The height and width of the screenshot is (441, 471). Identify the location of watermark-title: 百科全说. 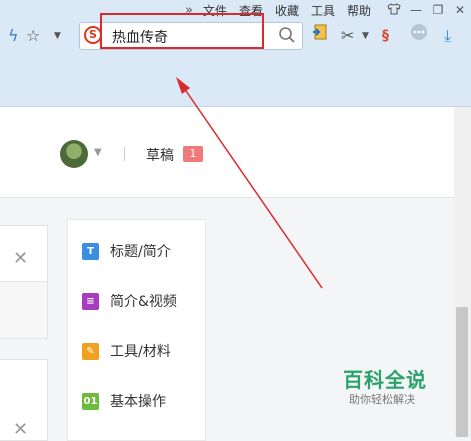
(385, 380).